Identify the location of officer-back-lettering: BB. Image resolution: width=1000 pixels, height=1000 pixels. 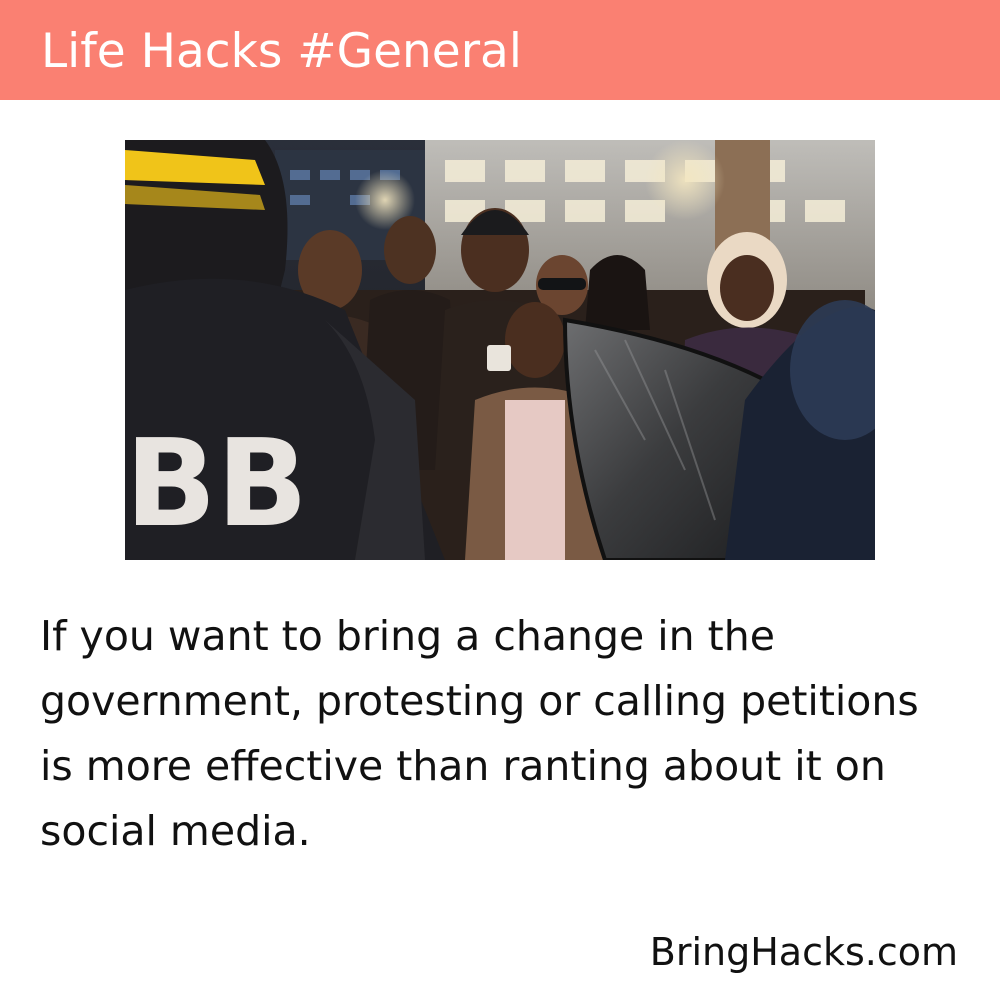
(216, 484).